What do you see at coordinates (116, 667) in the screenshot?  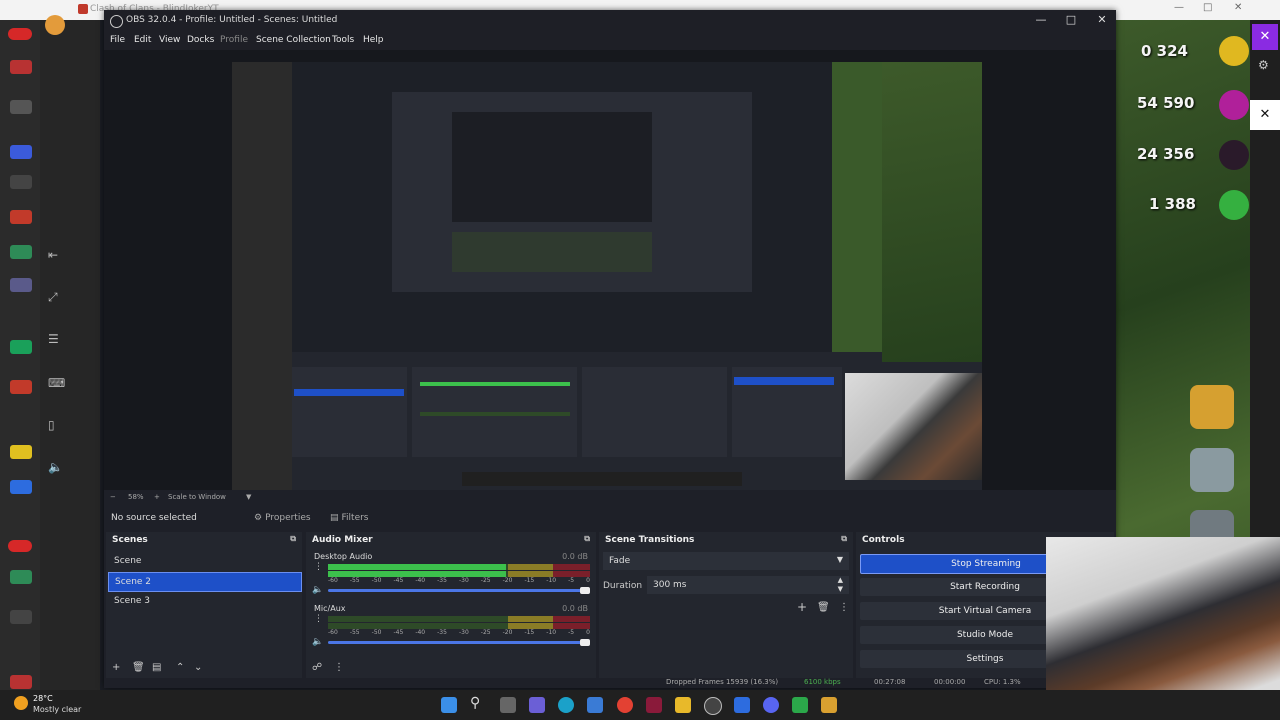 I see `add-scene-icon: +` at bounding box center [116, 667].